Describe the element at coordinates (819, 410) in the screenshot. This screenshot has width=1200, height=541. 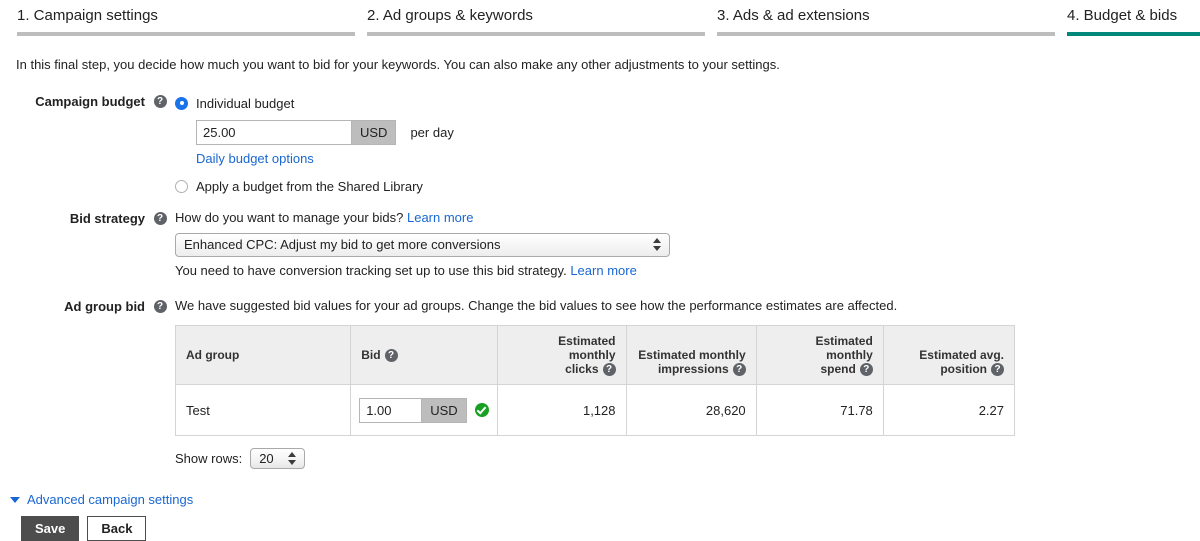
I see `cell-estimated-spend: 71.78` at that location.